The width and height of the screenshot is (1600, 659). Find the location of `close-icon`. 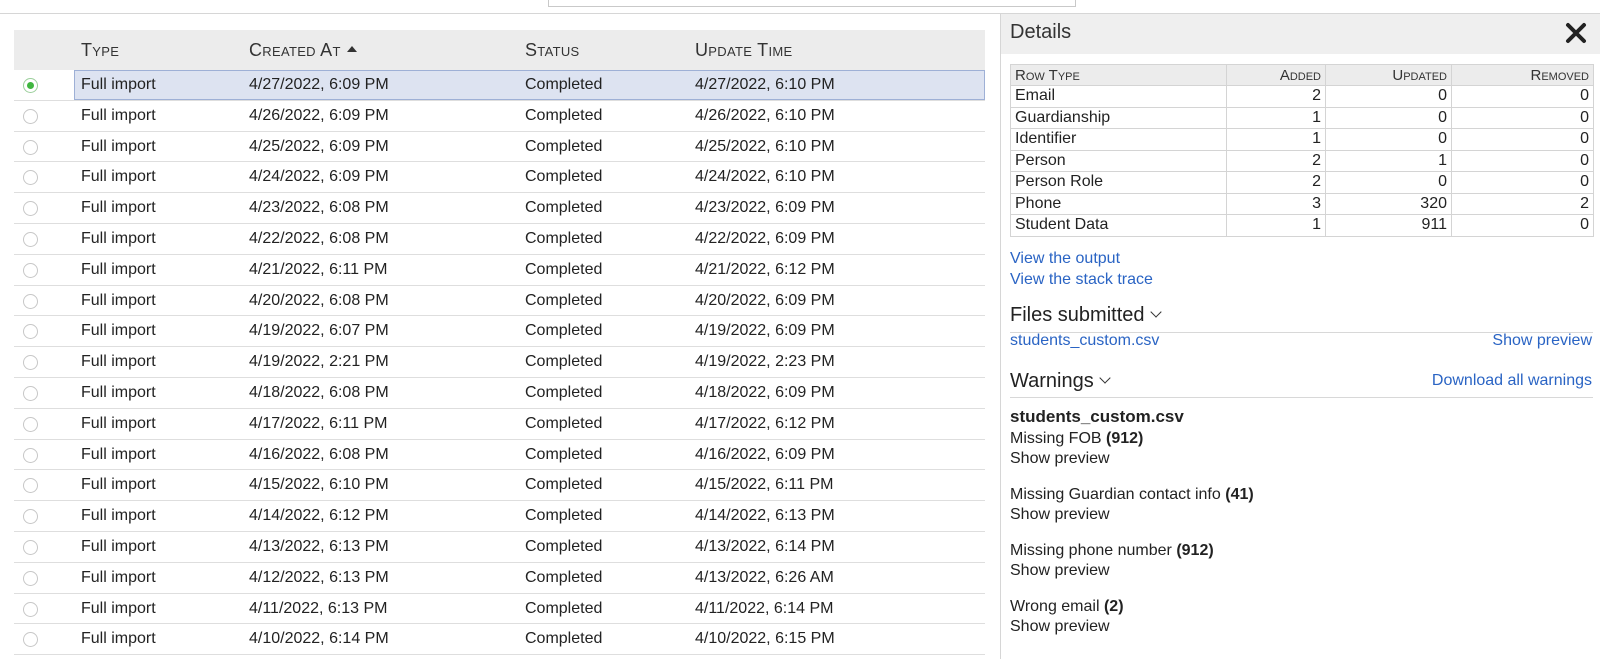

close-icon is located at coordinates (1576, 33).